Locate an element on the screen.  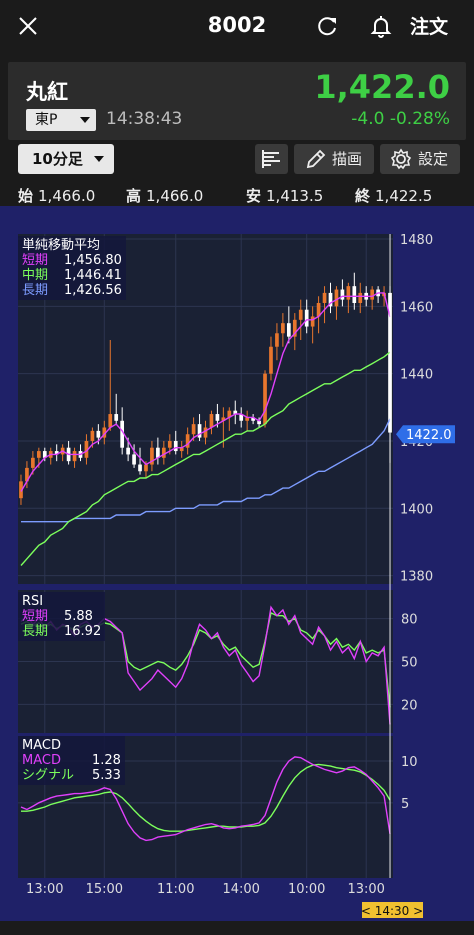
refresh-icon is located at coordinates (327, 26).